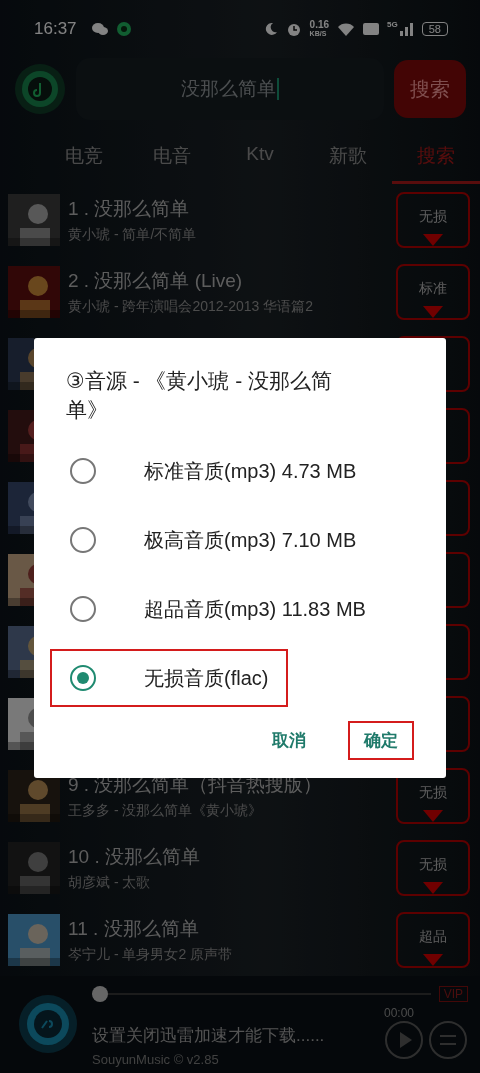  Describe the element at coordinates (228, 280) in the screenshot. I see `song-title: 2 . 没那么简单 (Live)` at that location.